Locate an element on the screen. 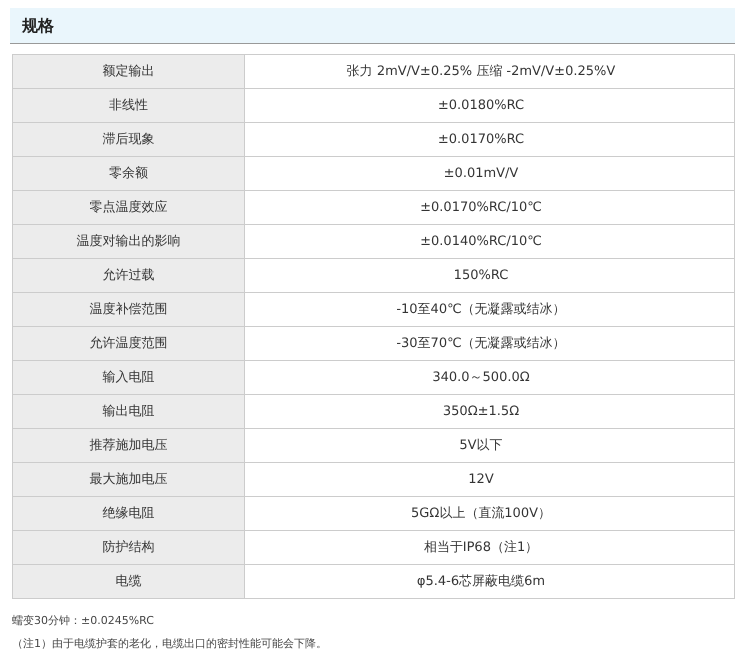 This screenshot has height=668, width=735. row-value: φ5.4-6芯屏蔽电缆6m is located at coordinates (489, 581).